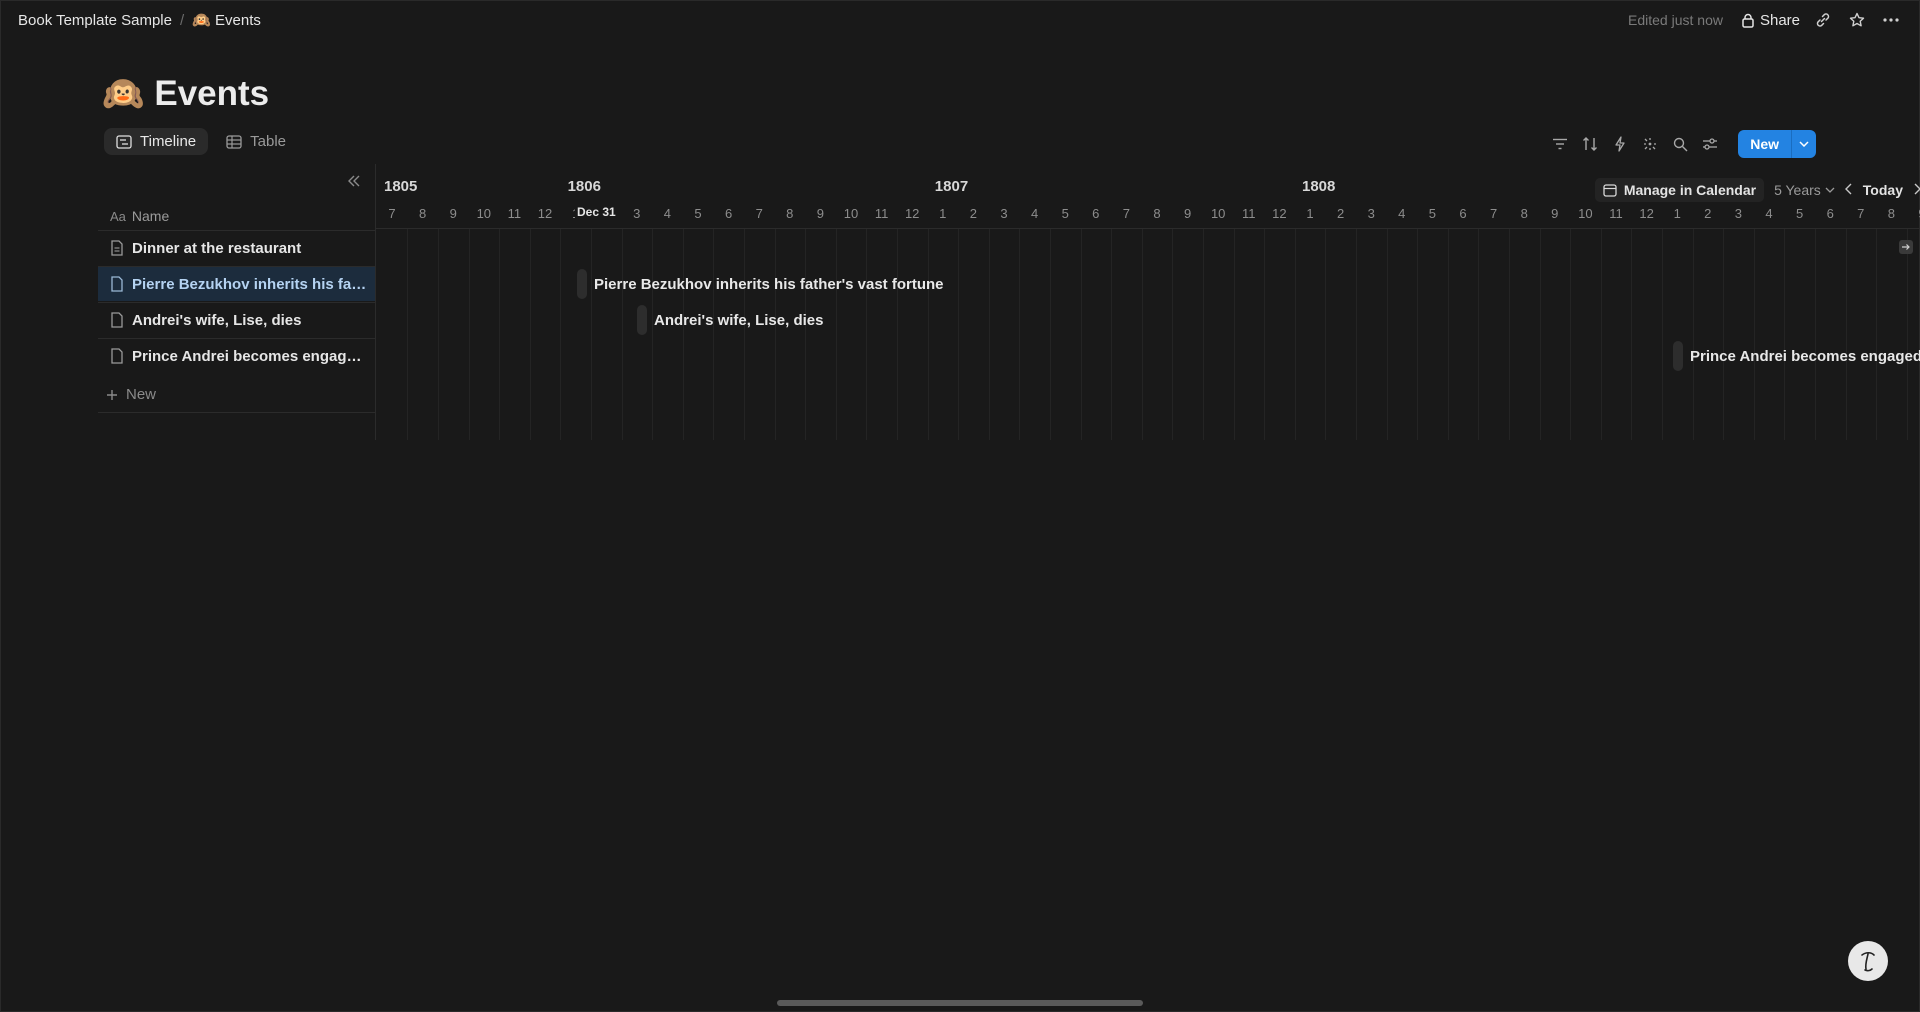 The image size is (1920, 1012). Describe the element at coordinates (960, 1003) in the screenshot. I see `horizontal-scrollbar` at that location.